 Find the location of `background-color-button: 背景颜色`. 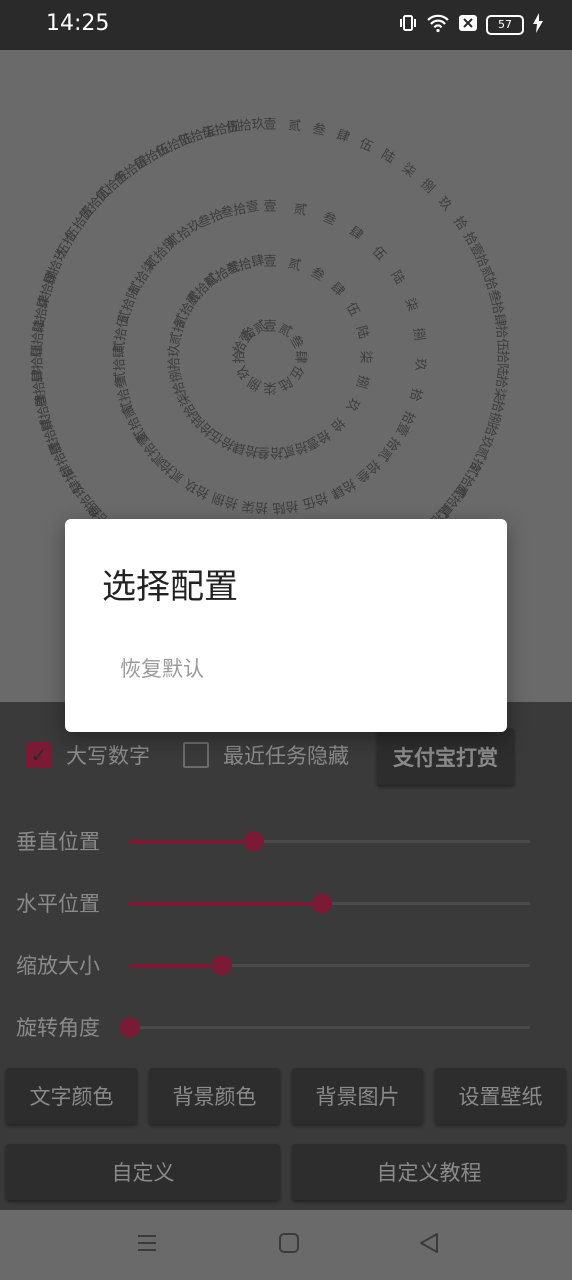

background-color-button: 背景颜色 is located at coordinates (214, 1096).